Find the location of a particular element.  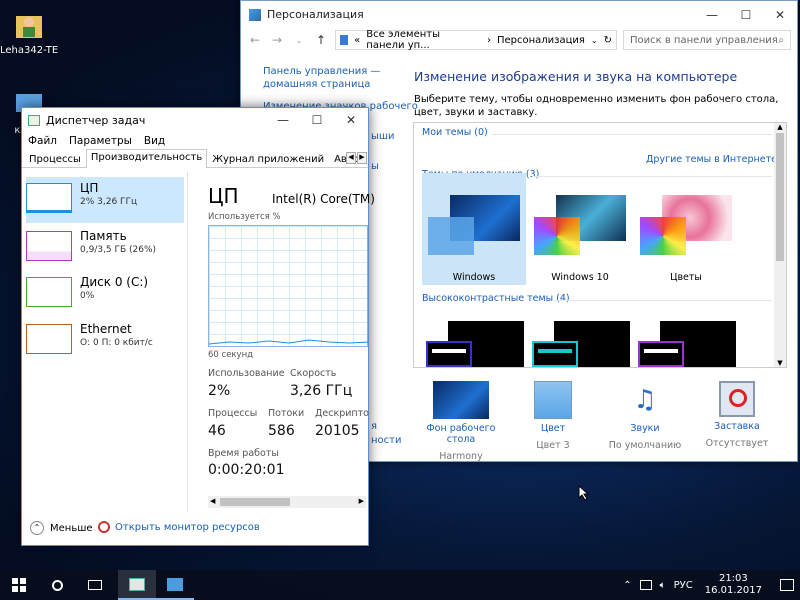

clock-time: 21:03 is located at coordinates (733, 578).